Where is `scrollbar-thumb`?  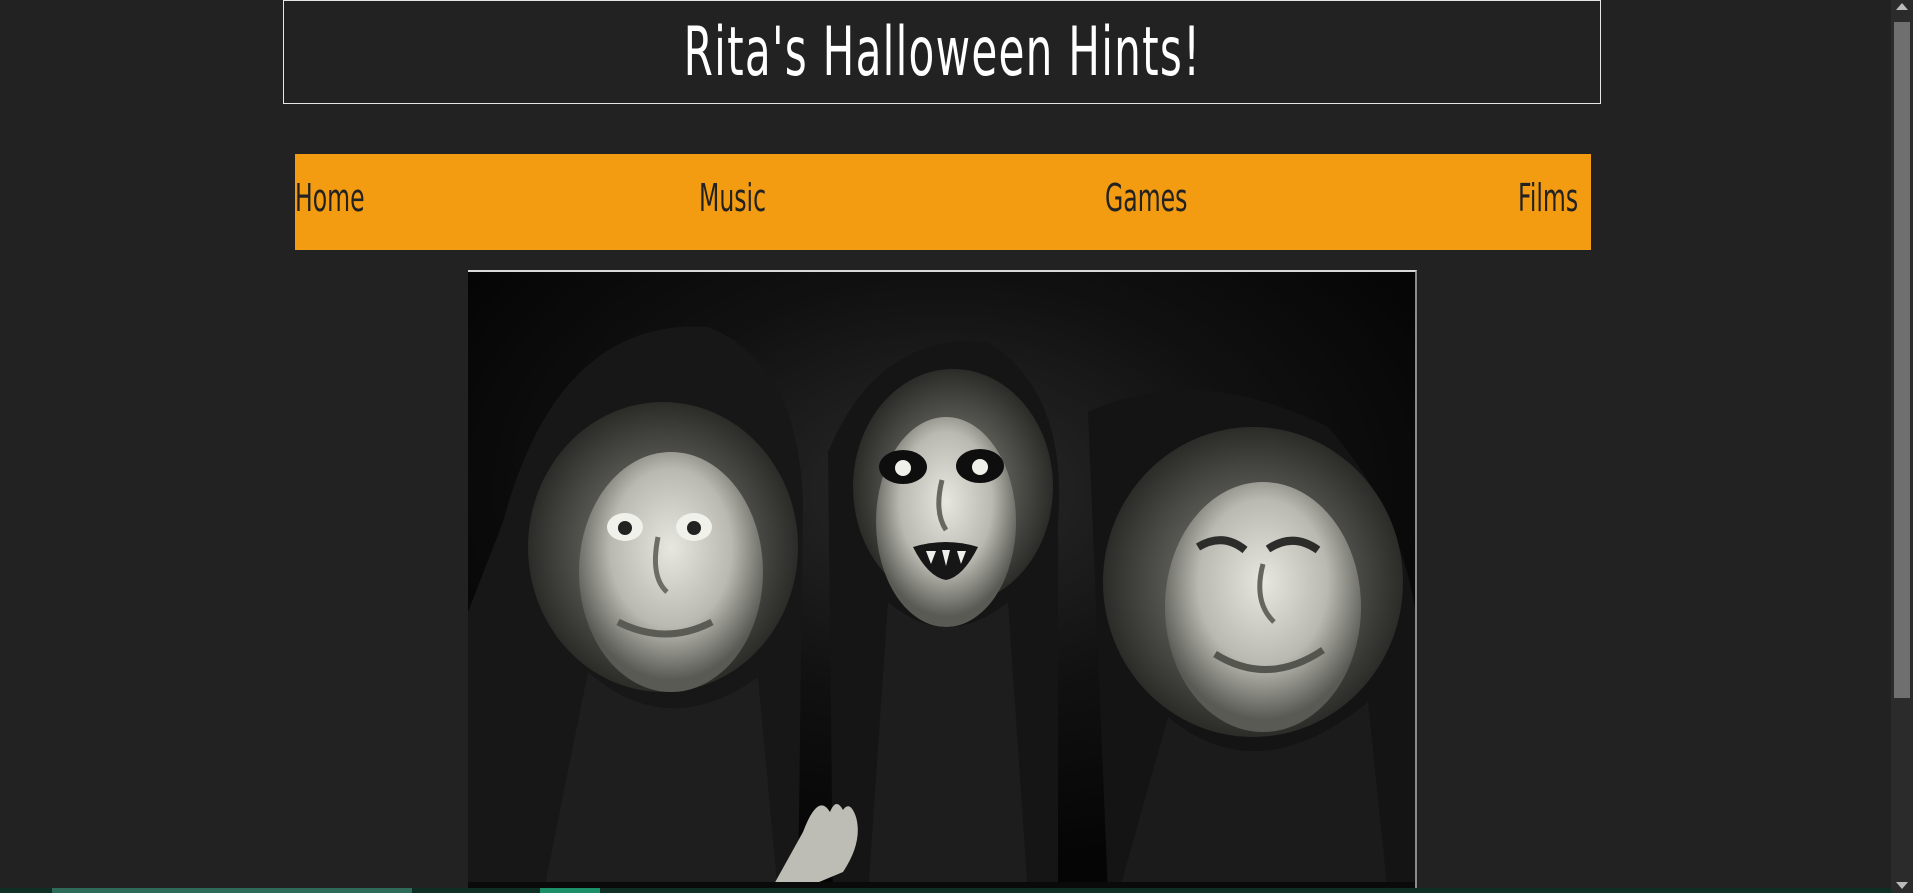 scrollbar-thumb is located at coordinates (1902, 360).